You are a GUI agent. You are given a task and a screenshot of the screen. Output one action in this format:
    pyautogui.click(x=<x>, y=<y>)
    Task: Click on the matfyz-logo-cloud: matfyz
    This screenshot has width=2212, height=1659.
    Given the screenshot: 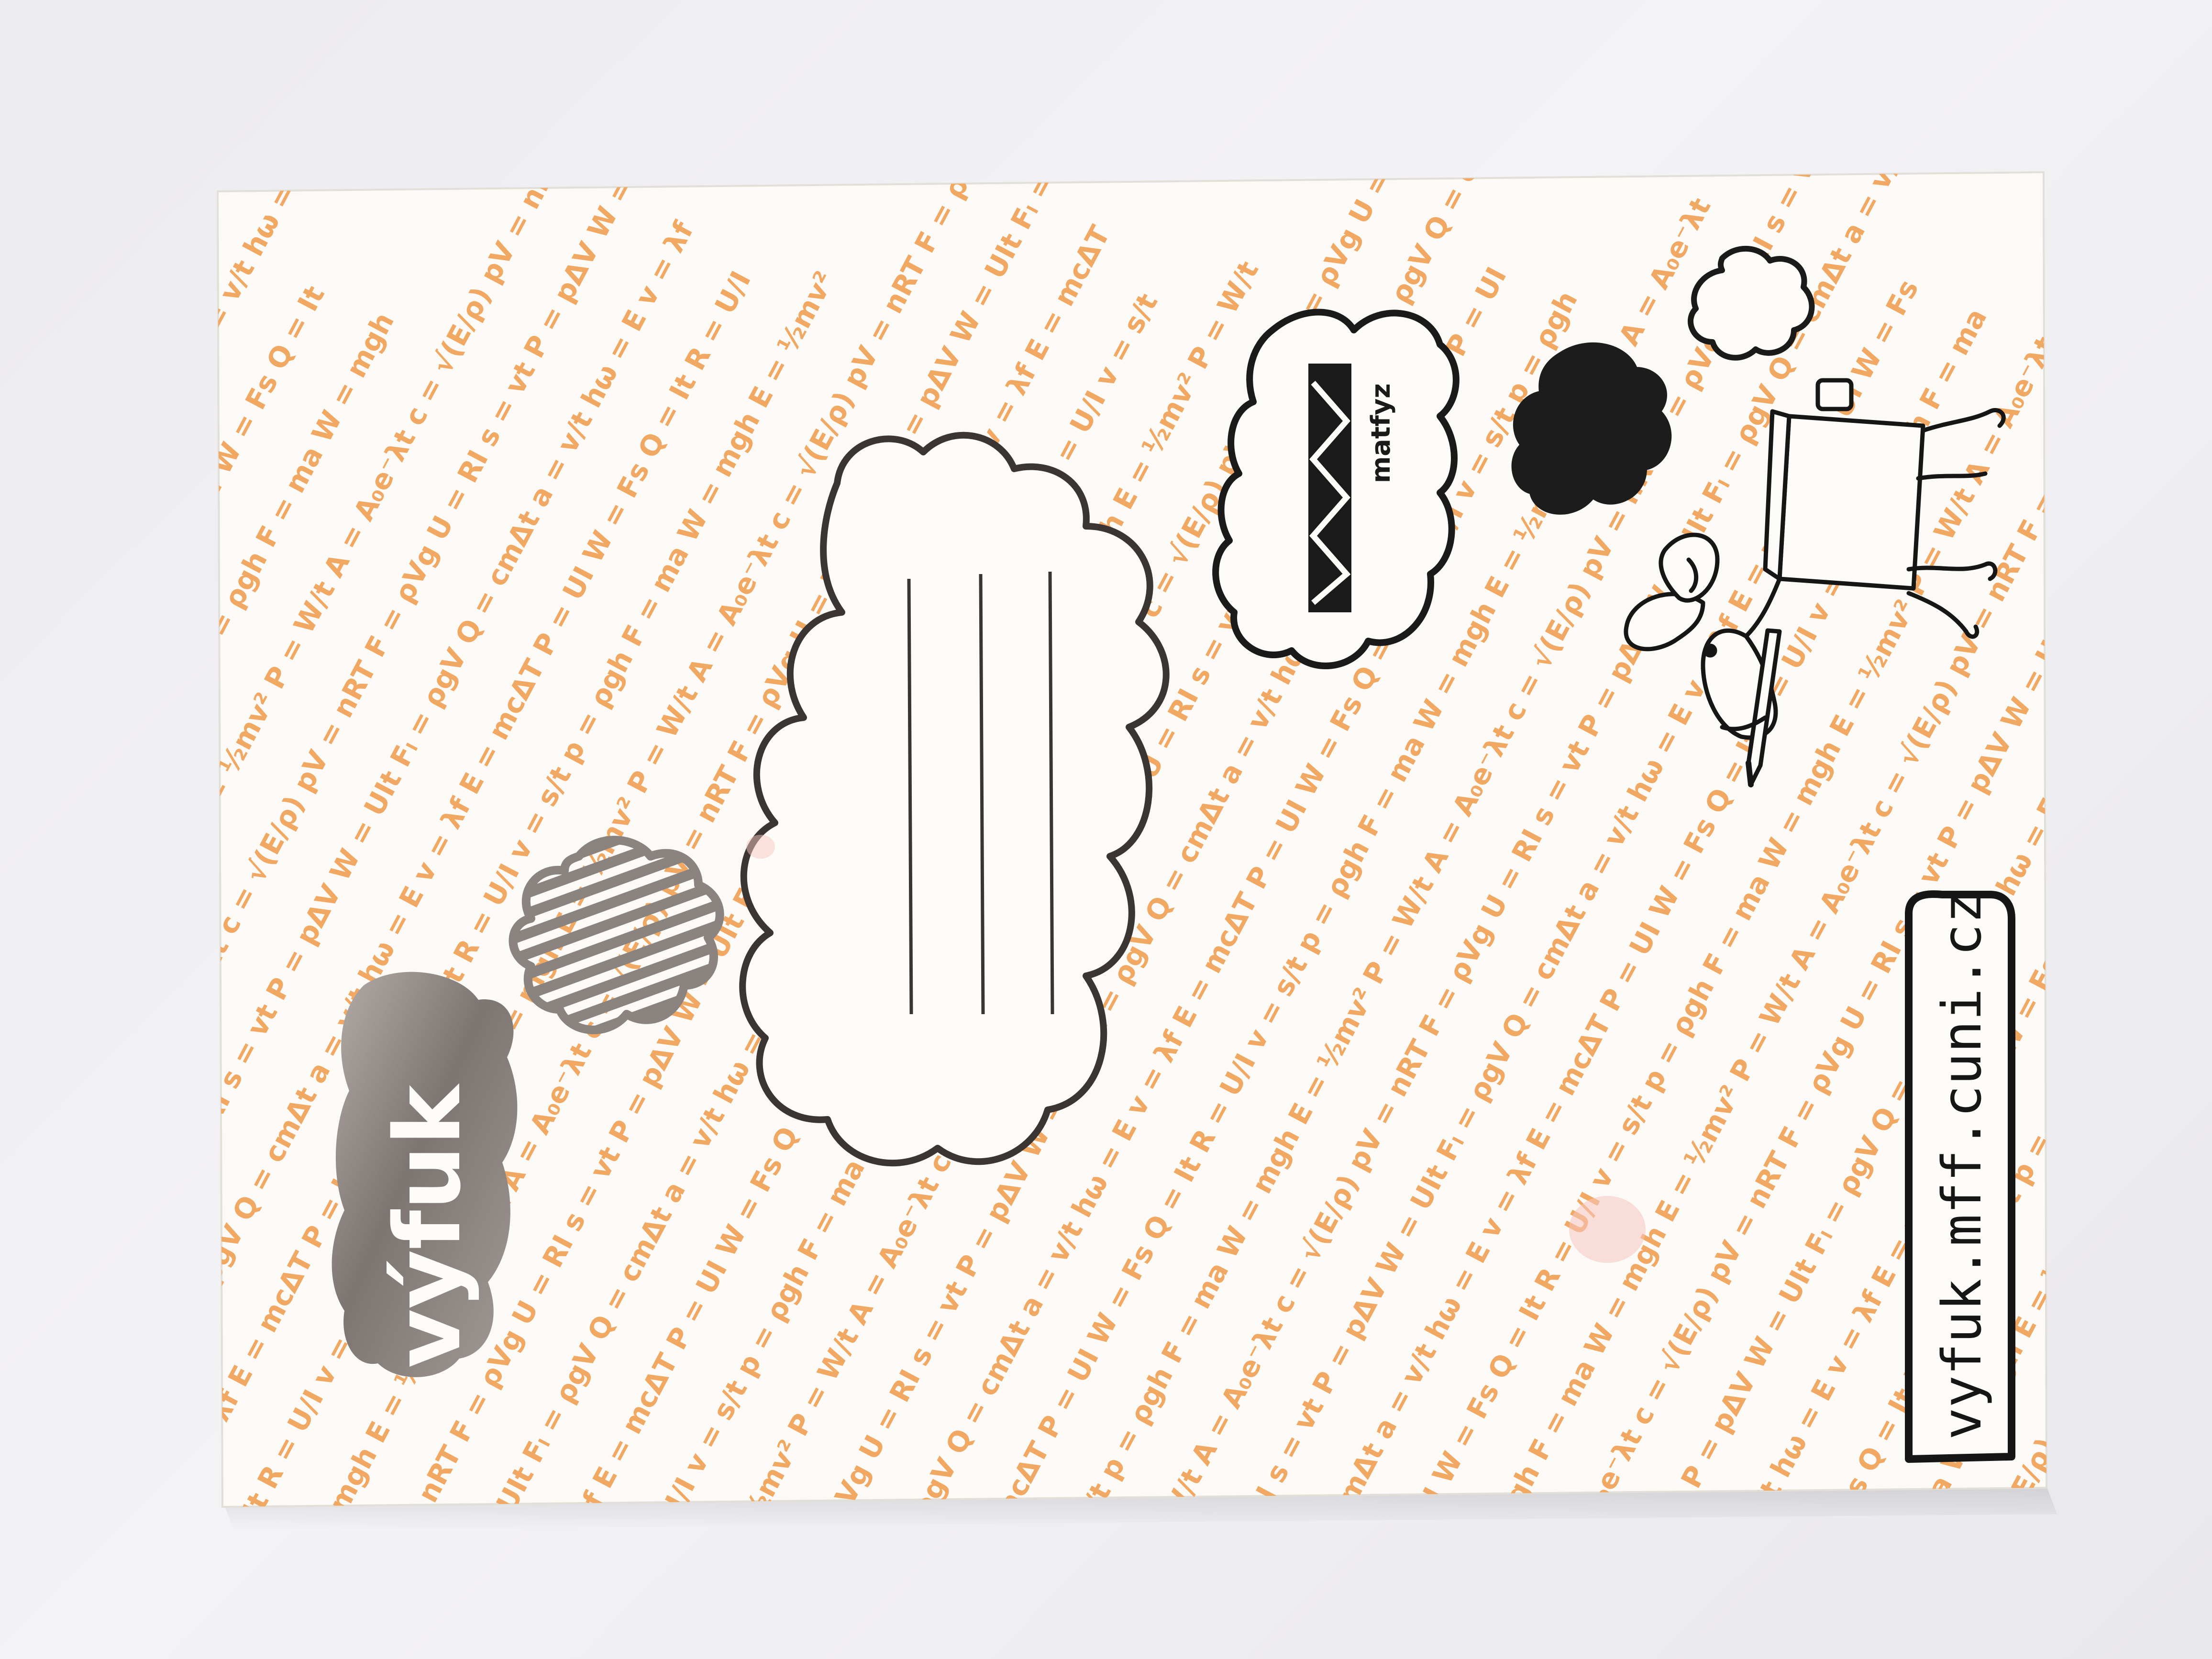 What is the action you would take?
    pyautogui.click(x=1336, y=489)
    